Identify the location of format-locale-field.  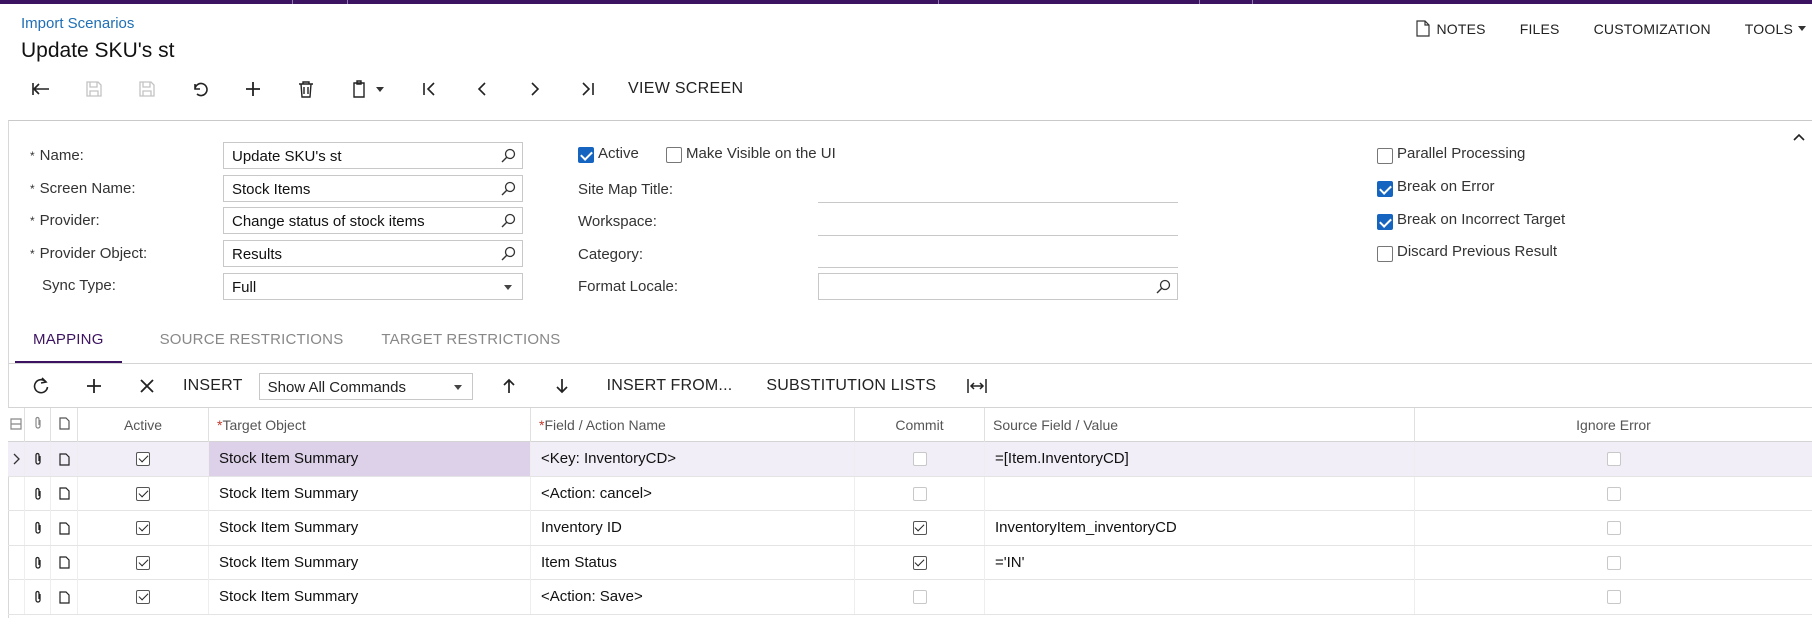
(998, 286).